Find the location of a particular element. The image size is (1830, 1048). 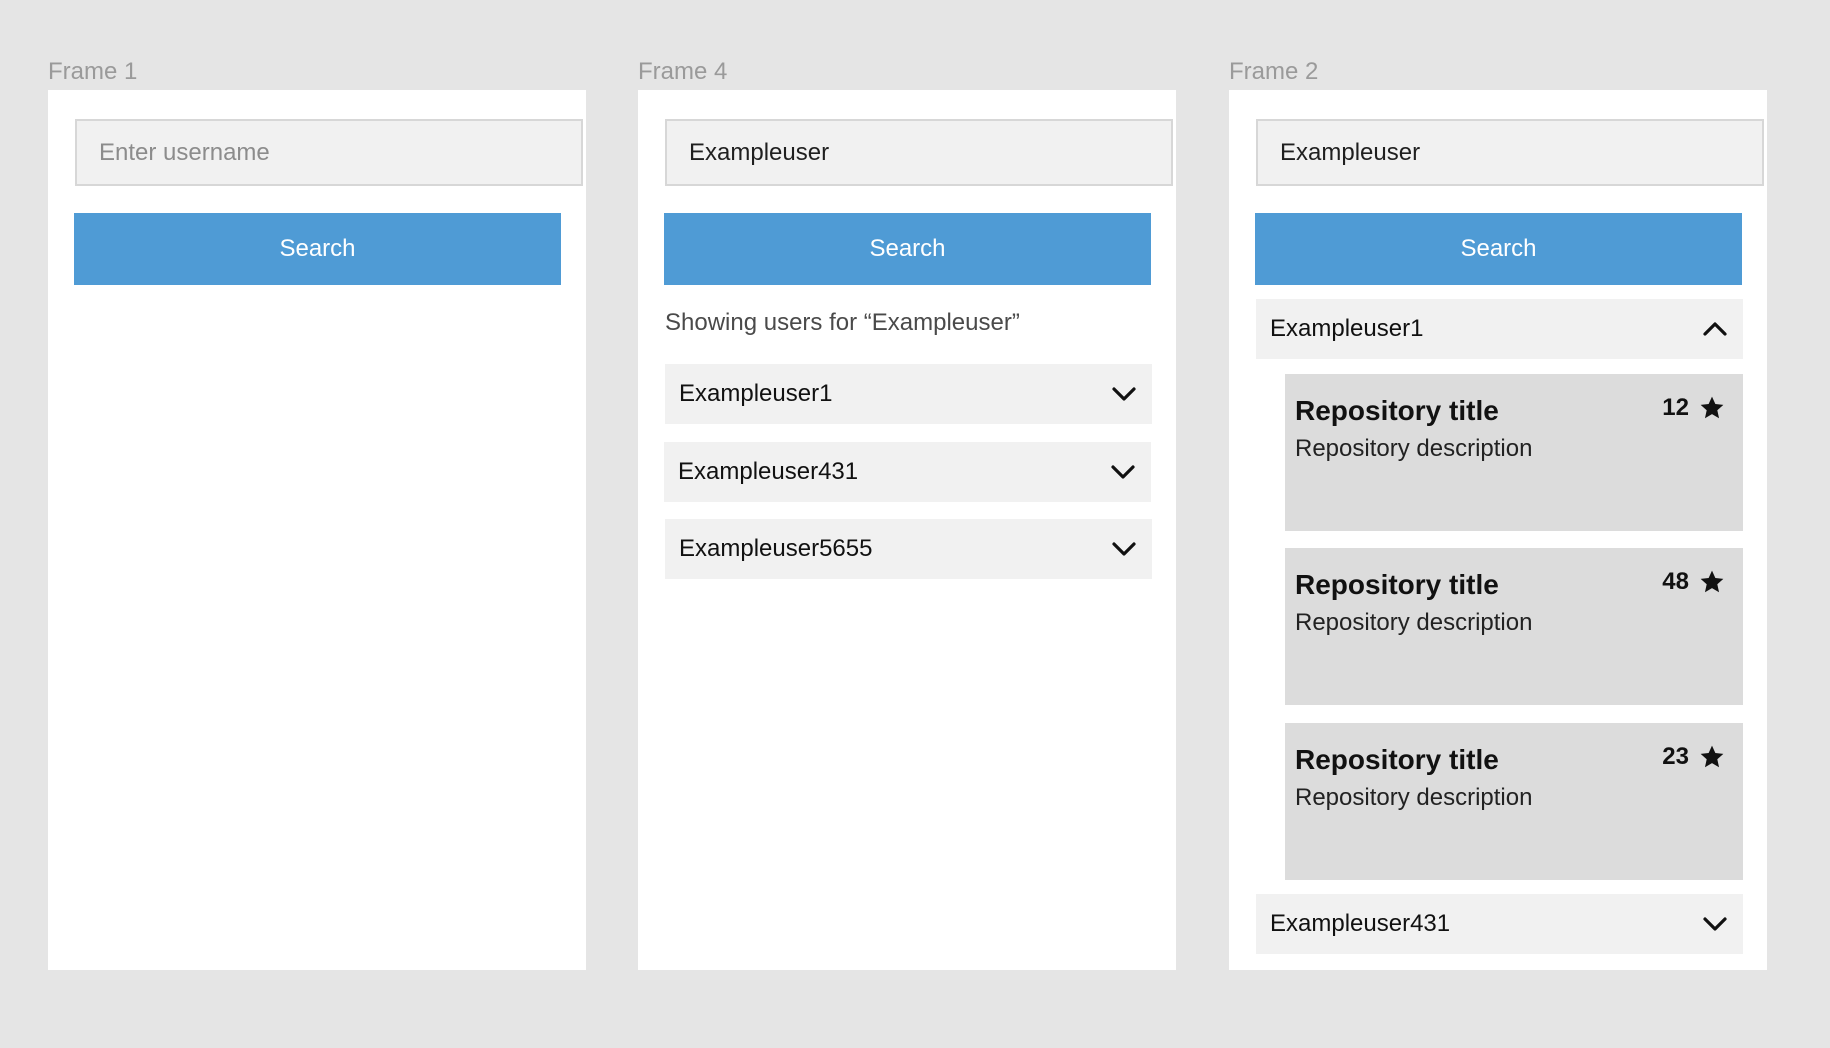

frame-2-label: Frame 2 is located at coordinates (1274, 71).